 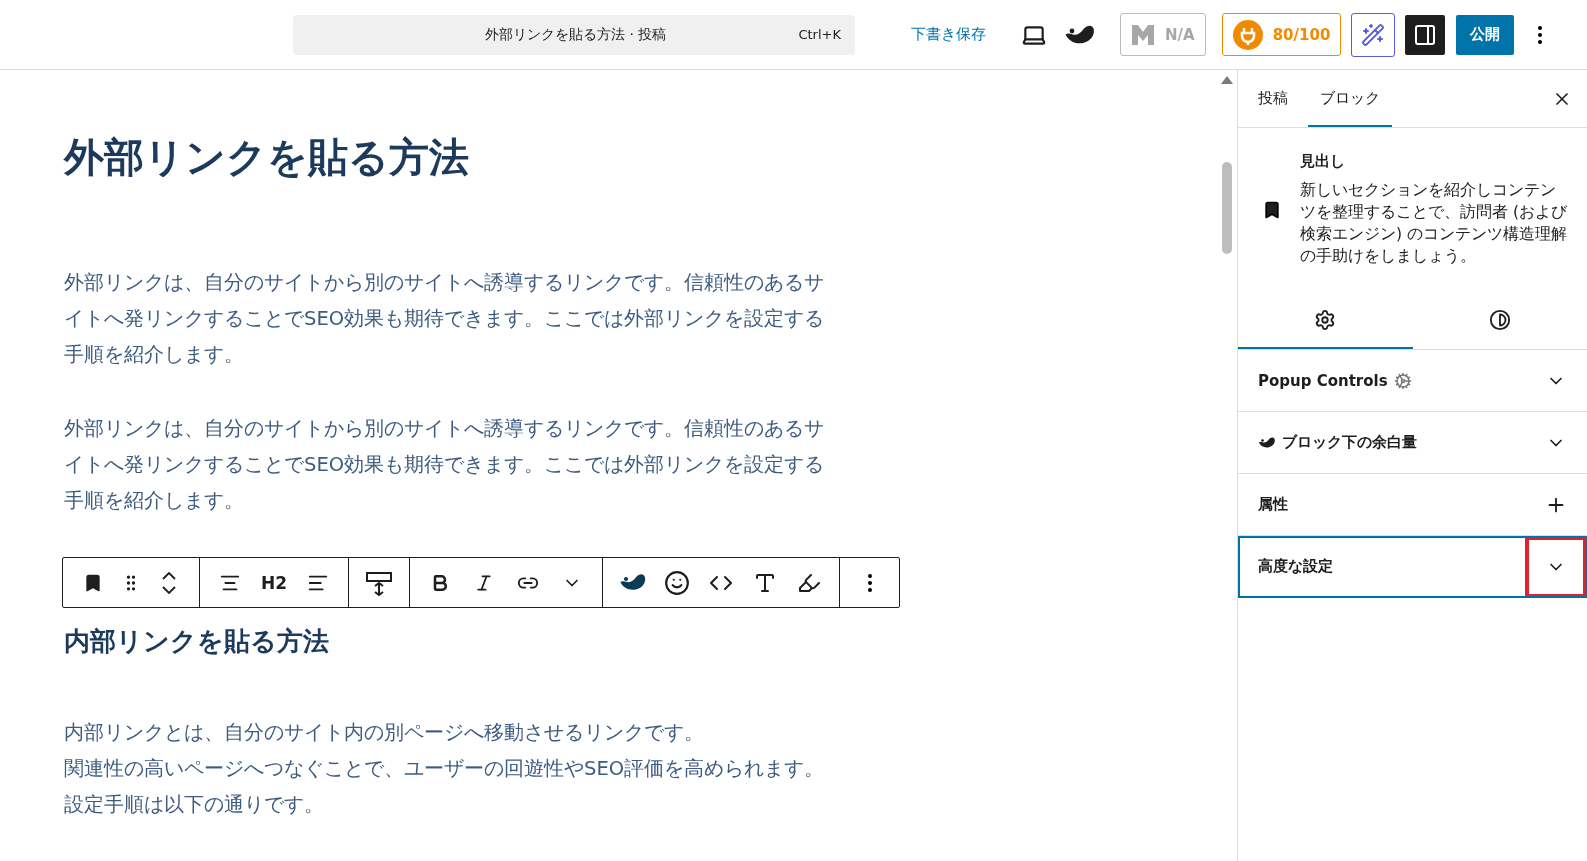 I want to click on magic-wand-icon, so click(x=1373, y=34).